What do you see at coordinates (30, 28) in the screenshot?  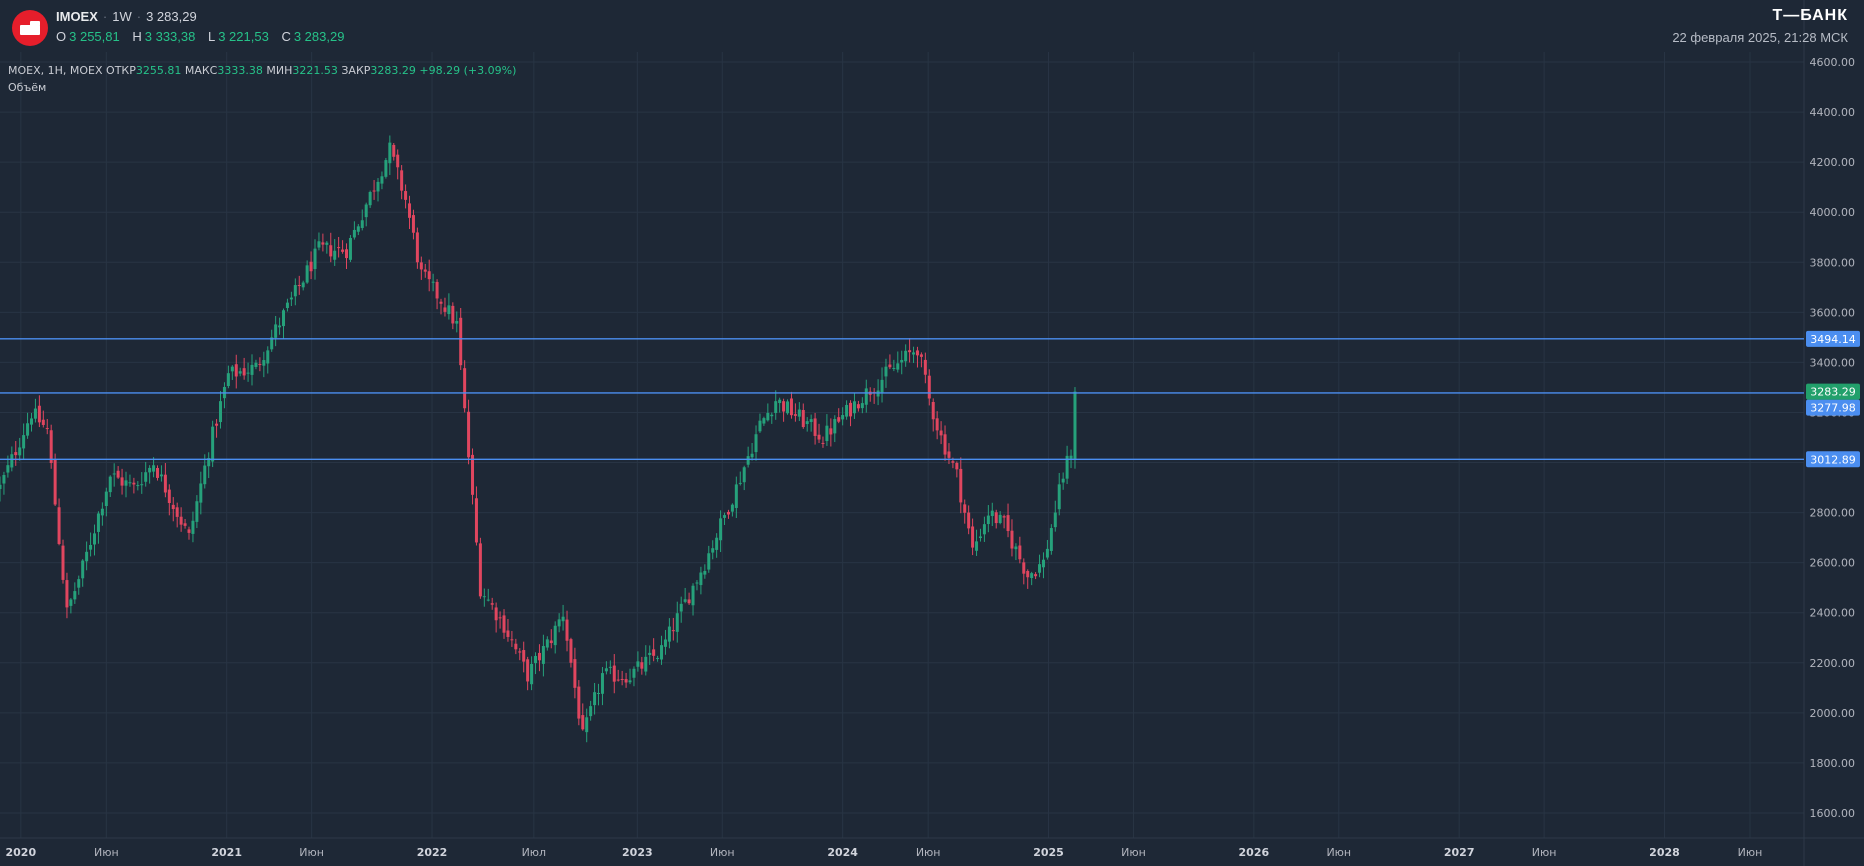 I see `tbank-logo-icon` at bounding box center [30, 28].